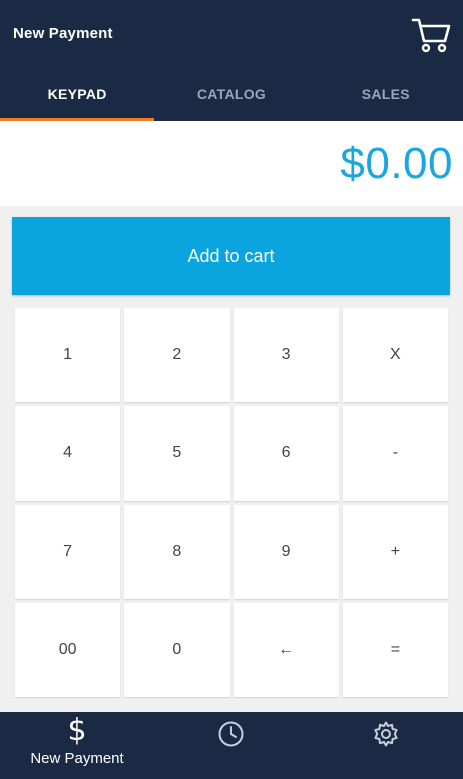  Describe the element at coordinates (68, 649) in the screenshot. I see `key-00: 00` at that location.